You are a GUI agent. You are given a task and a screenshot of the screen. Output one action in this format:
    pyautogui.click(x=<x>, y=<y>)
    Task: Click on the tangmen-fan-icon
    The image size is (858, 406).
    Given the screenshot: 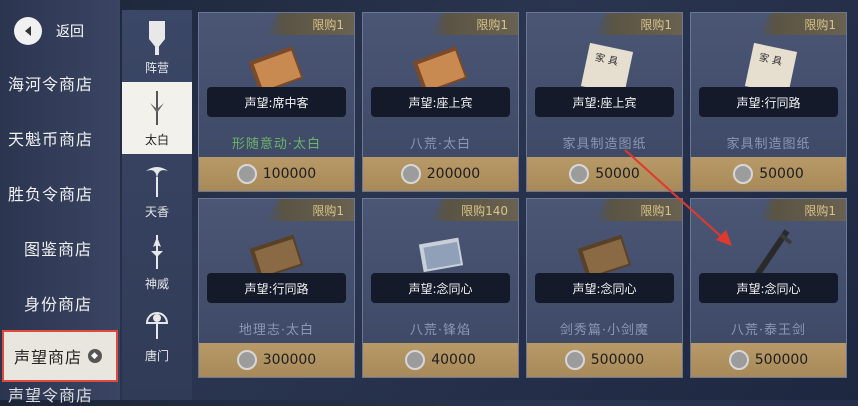 What is the action you would take?
    pyautogui.click(x=157, y=325)
    